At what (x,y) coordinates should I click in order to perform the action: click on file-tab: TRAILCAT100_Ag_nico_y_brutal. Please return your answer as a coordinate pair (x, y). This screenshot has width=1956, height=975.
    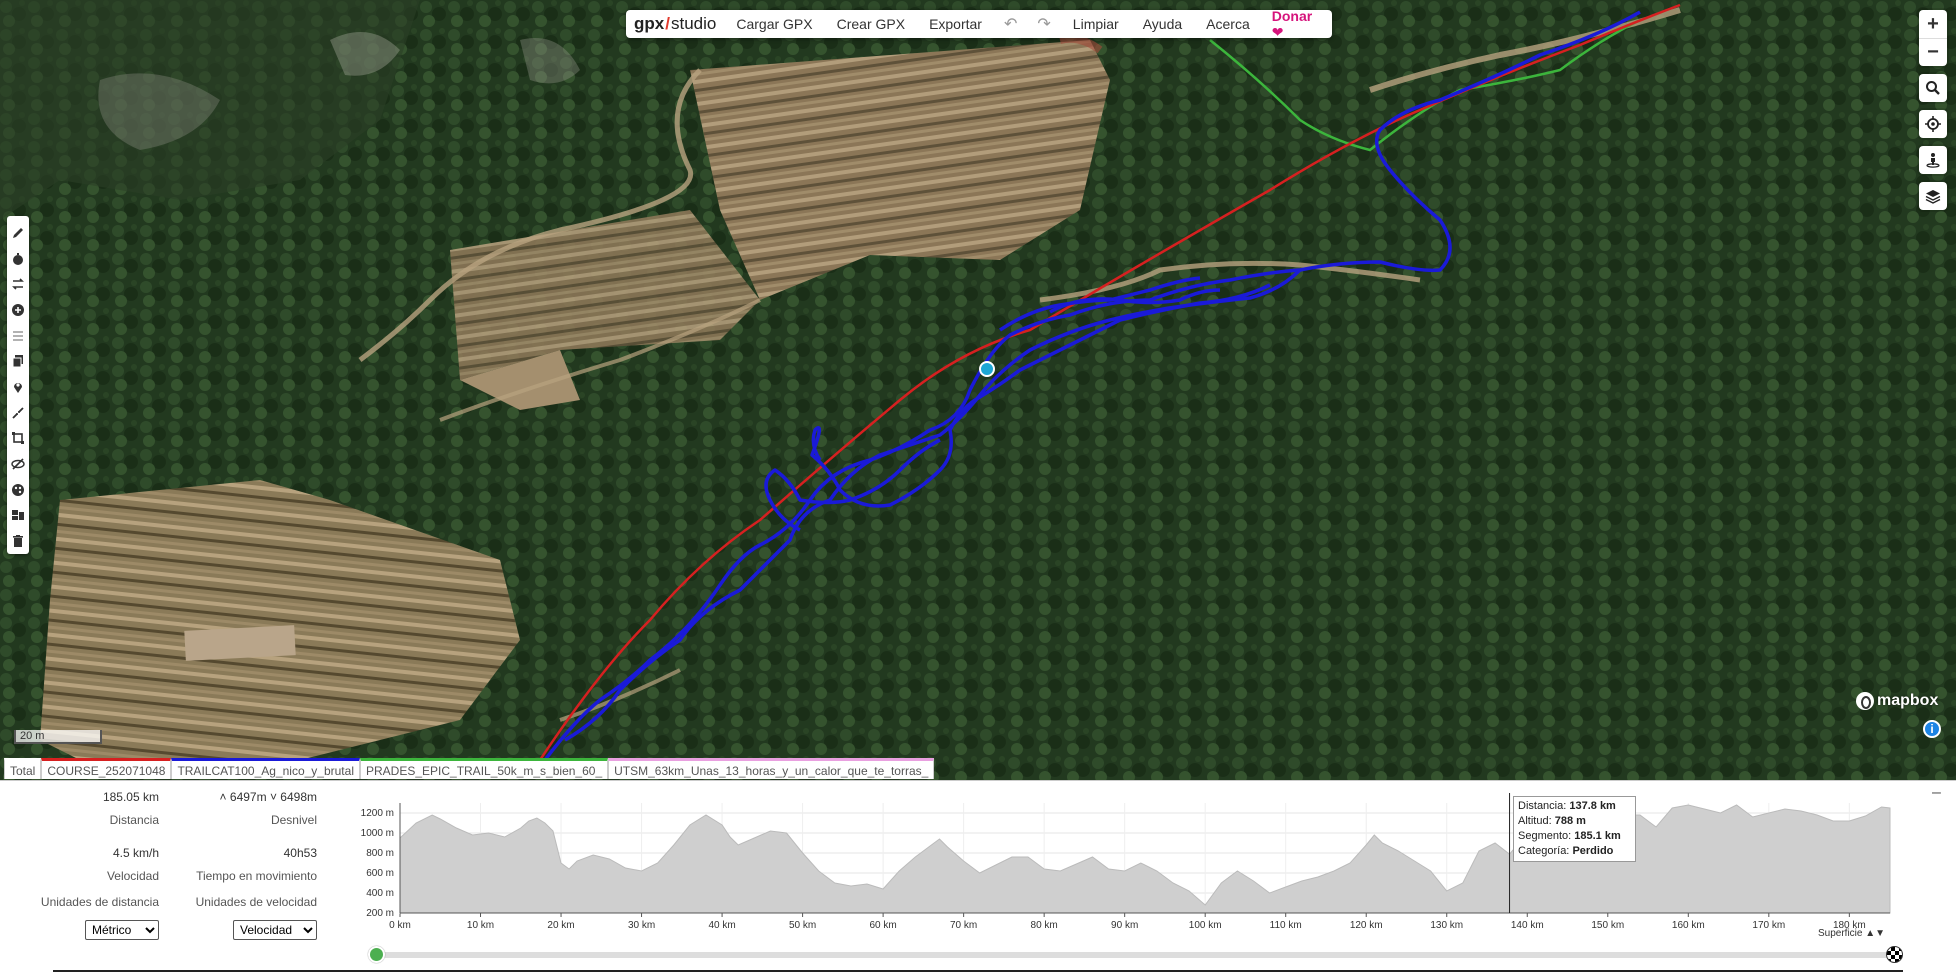
    Looking at the image, I should click on (265, 768).